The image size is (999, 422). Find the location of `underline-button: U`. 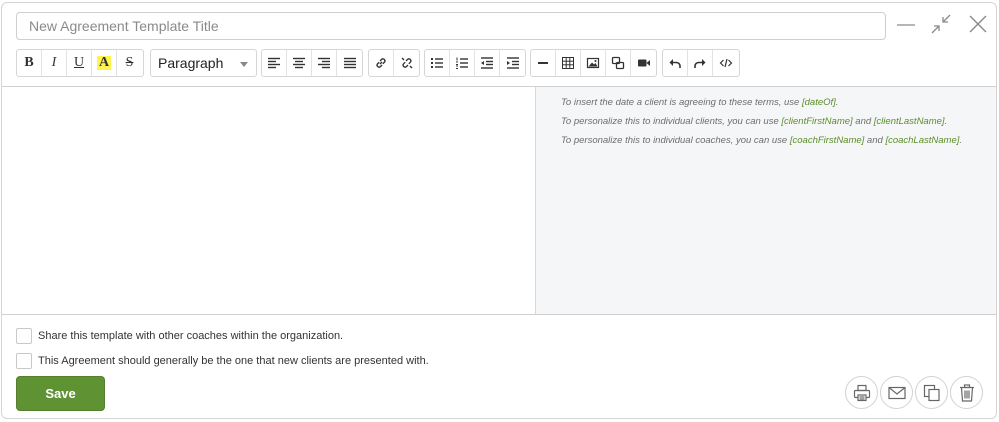

underline-button: U is located at coordinates (79, 63).